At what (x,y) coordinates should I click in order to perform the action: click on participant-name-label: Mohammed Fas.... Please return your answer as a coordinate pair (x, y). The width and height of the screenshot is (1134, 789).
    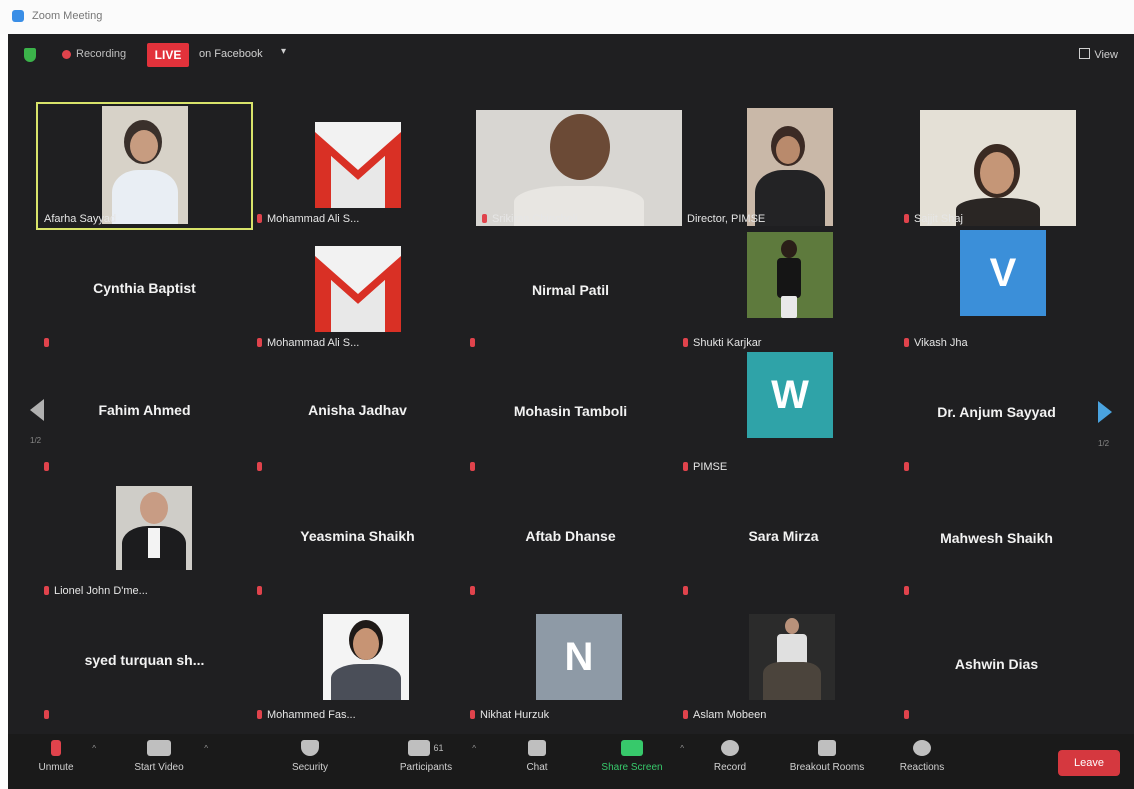
    Looking at the image, I should click on (306, 715).